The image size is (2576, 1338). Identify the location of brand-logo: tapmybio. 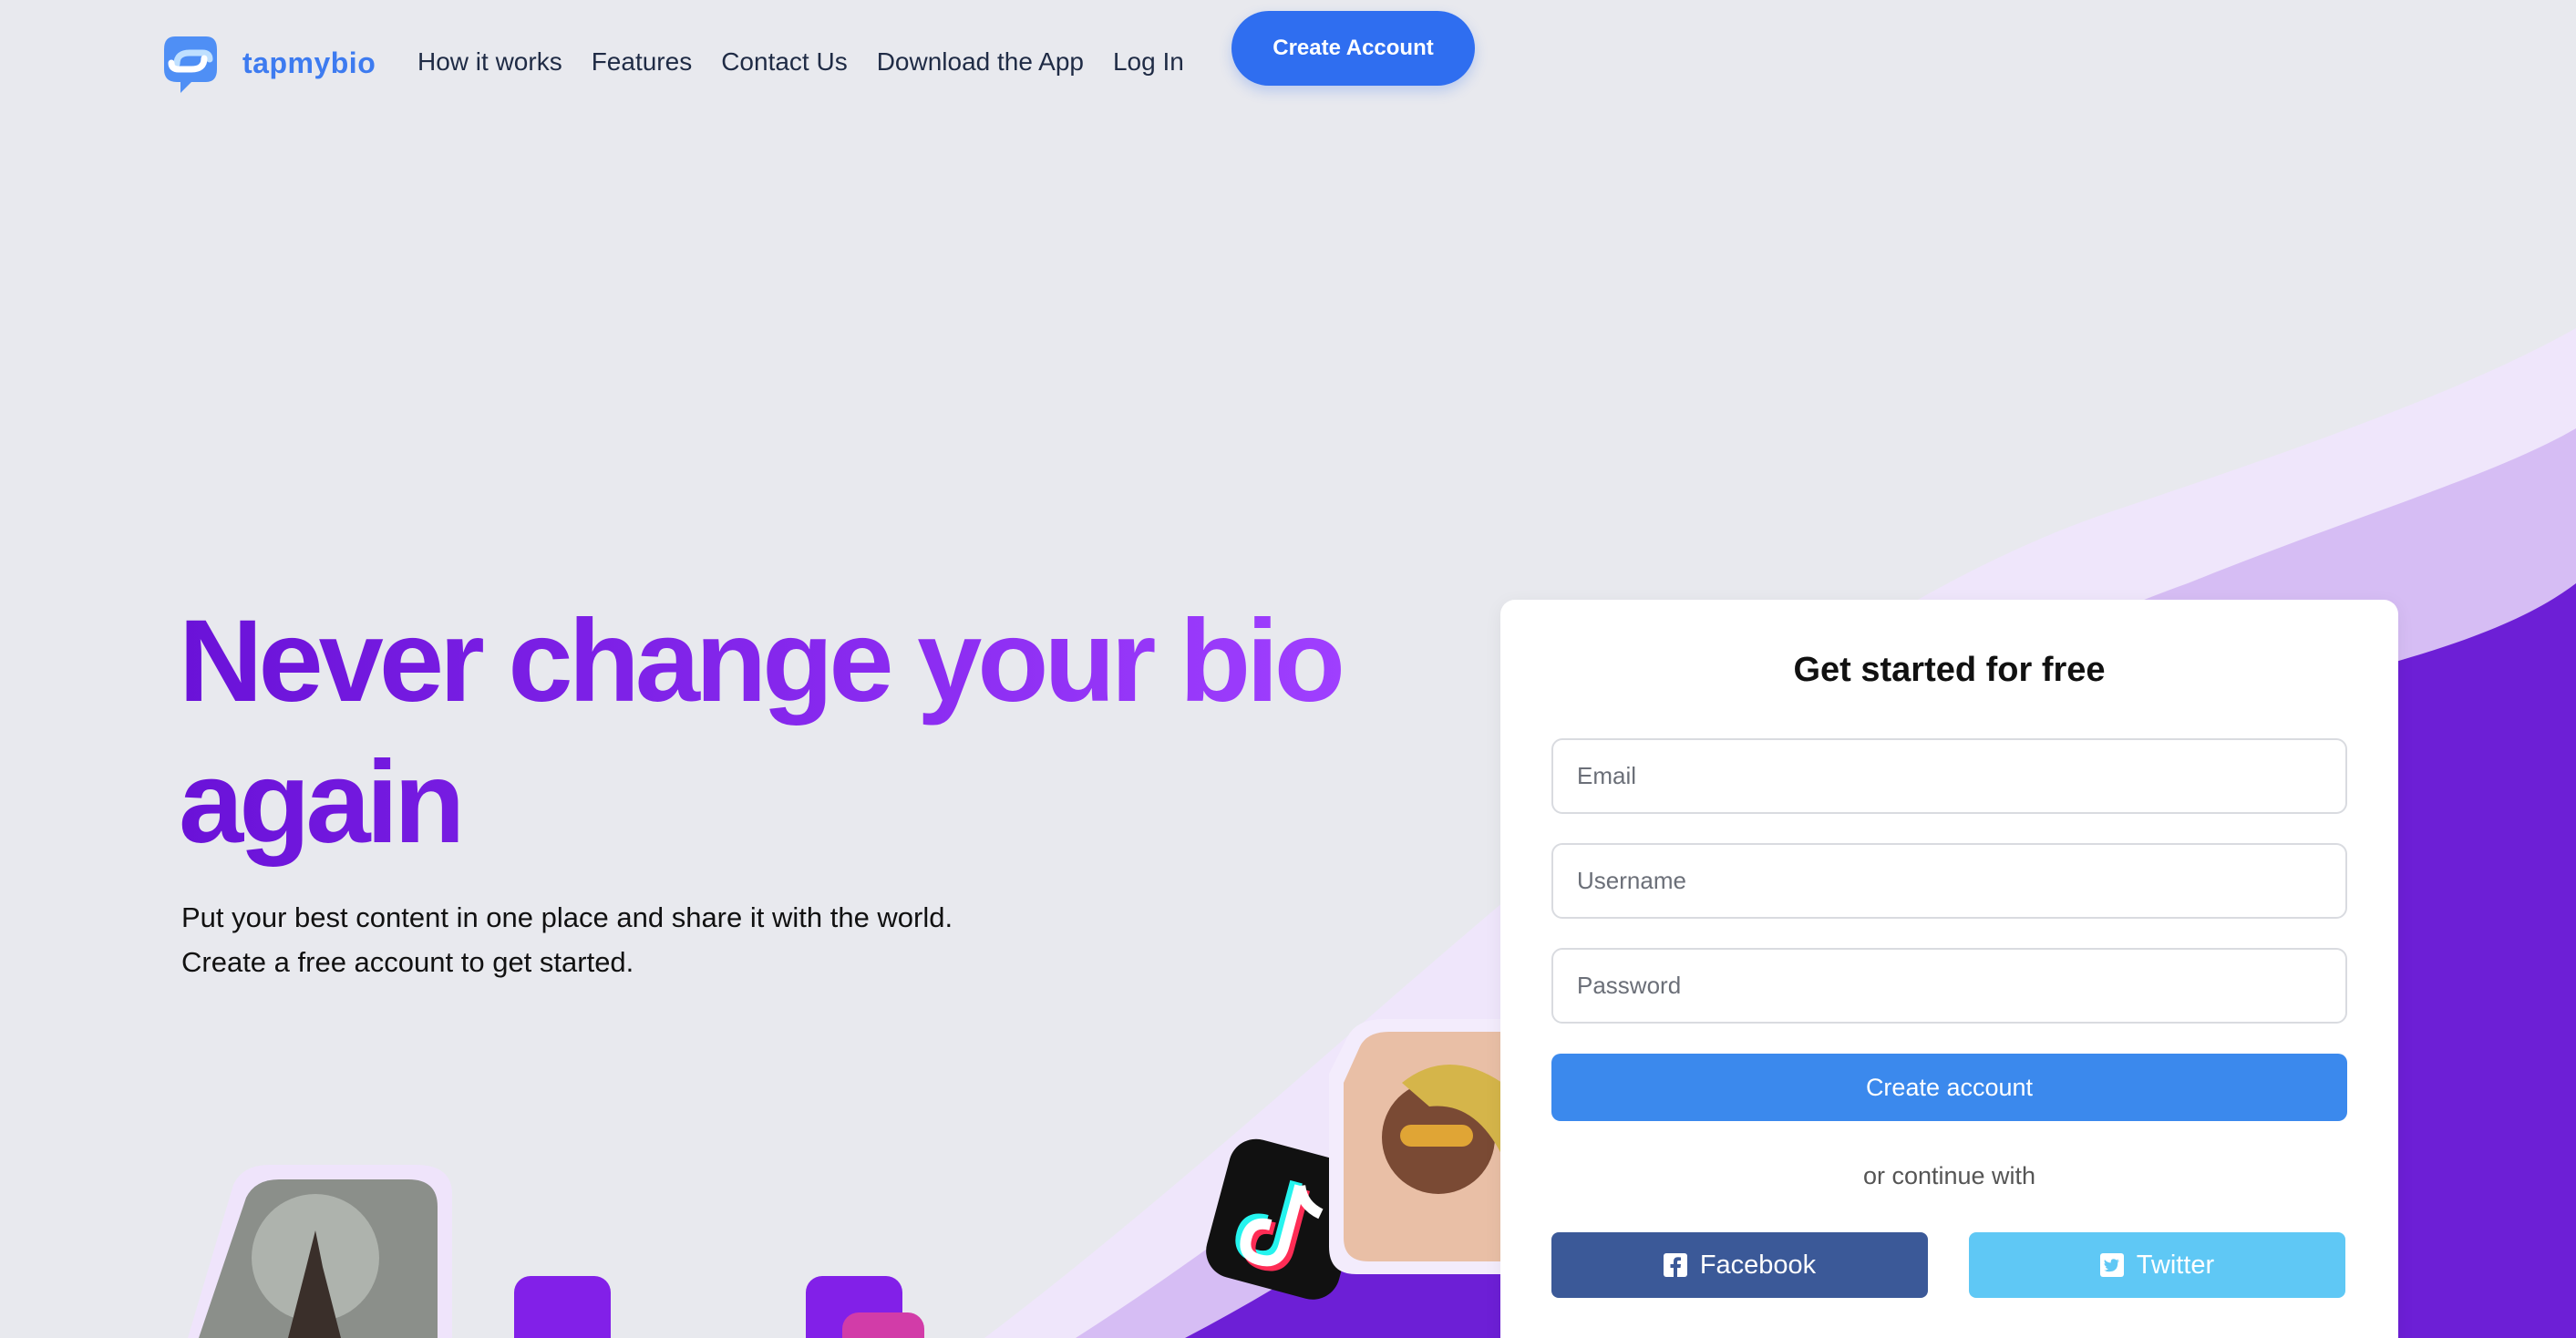
(266, 63).